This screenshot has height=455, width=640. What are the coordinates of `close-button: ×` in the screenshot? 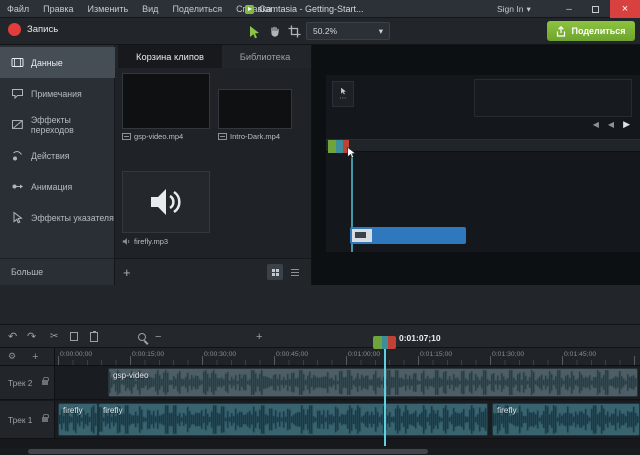 It's located at (625, 9).